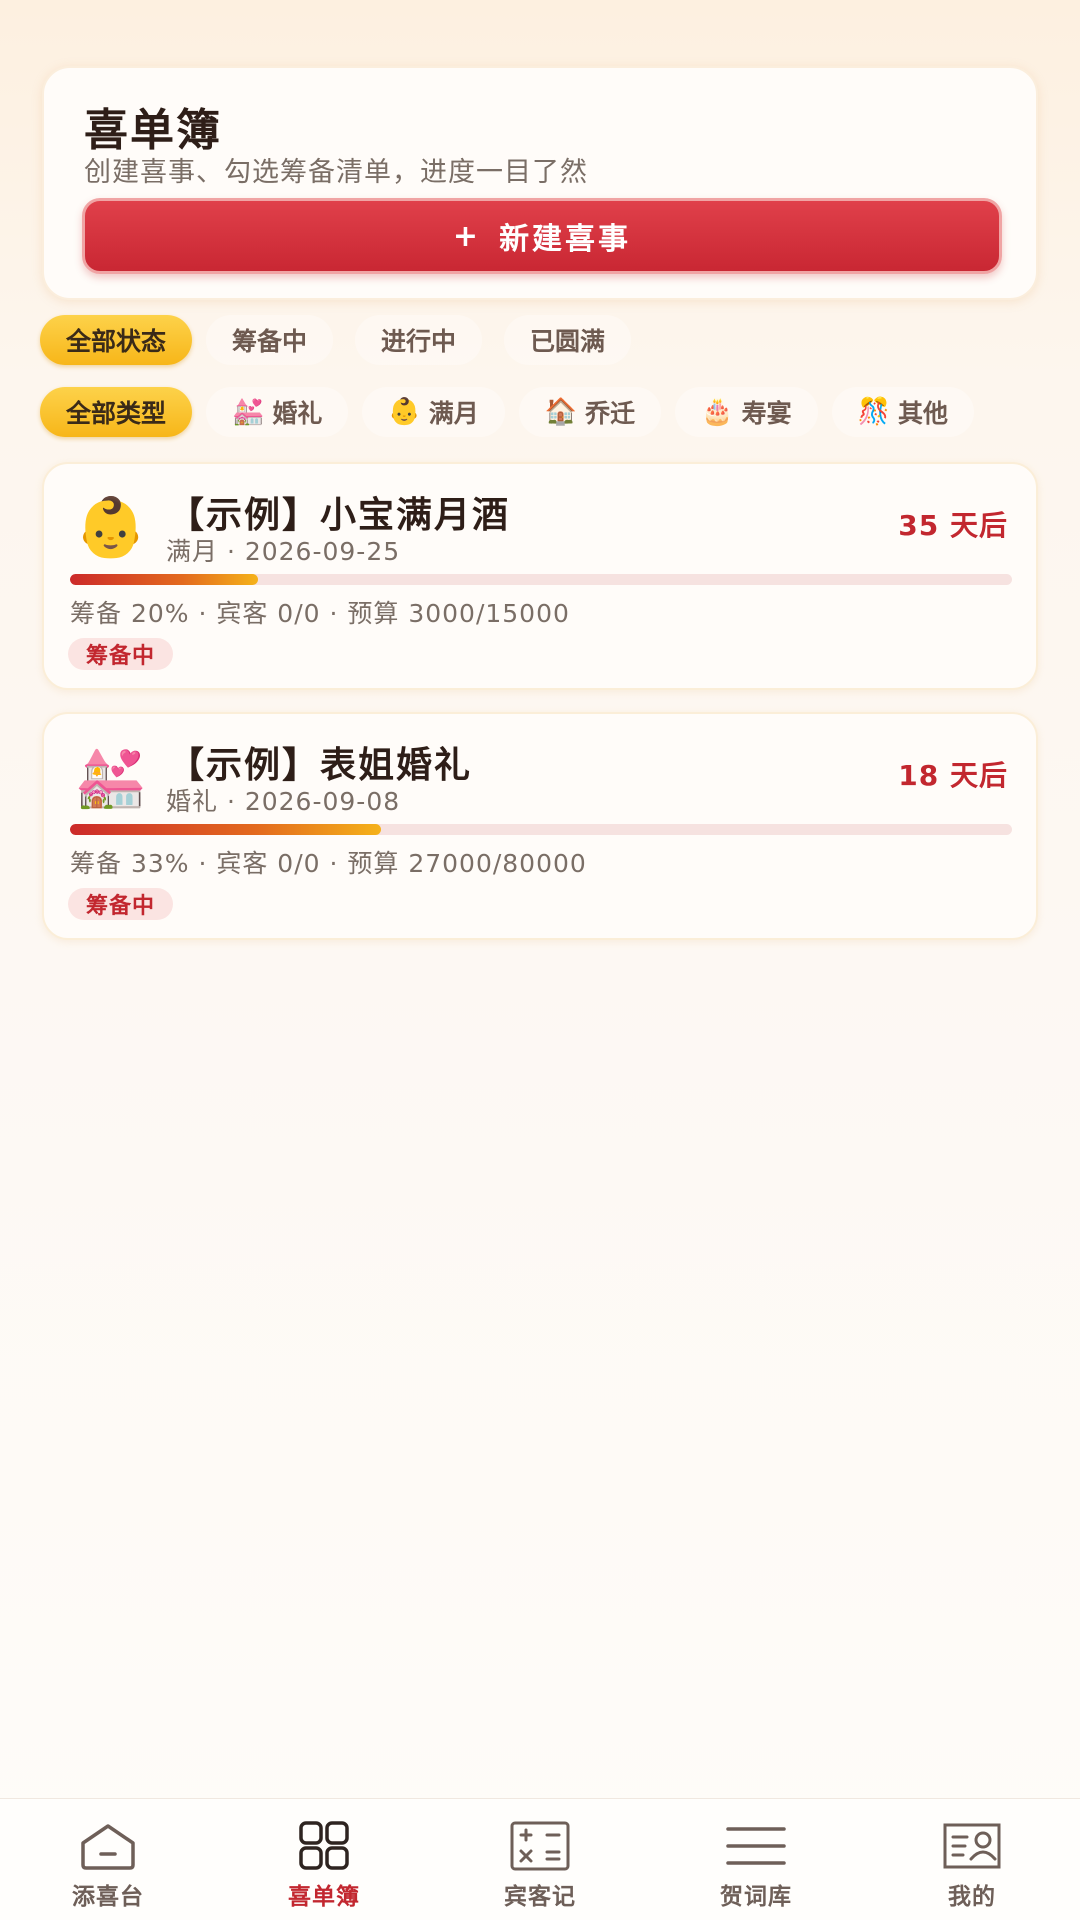 This screenshot has height=1920, width=1080. What do you see at coordinates (108, 1847) in the screenshot?
I see `home-icon` at bounding box center [108, 1847].